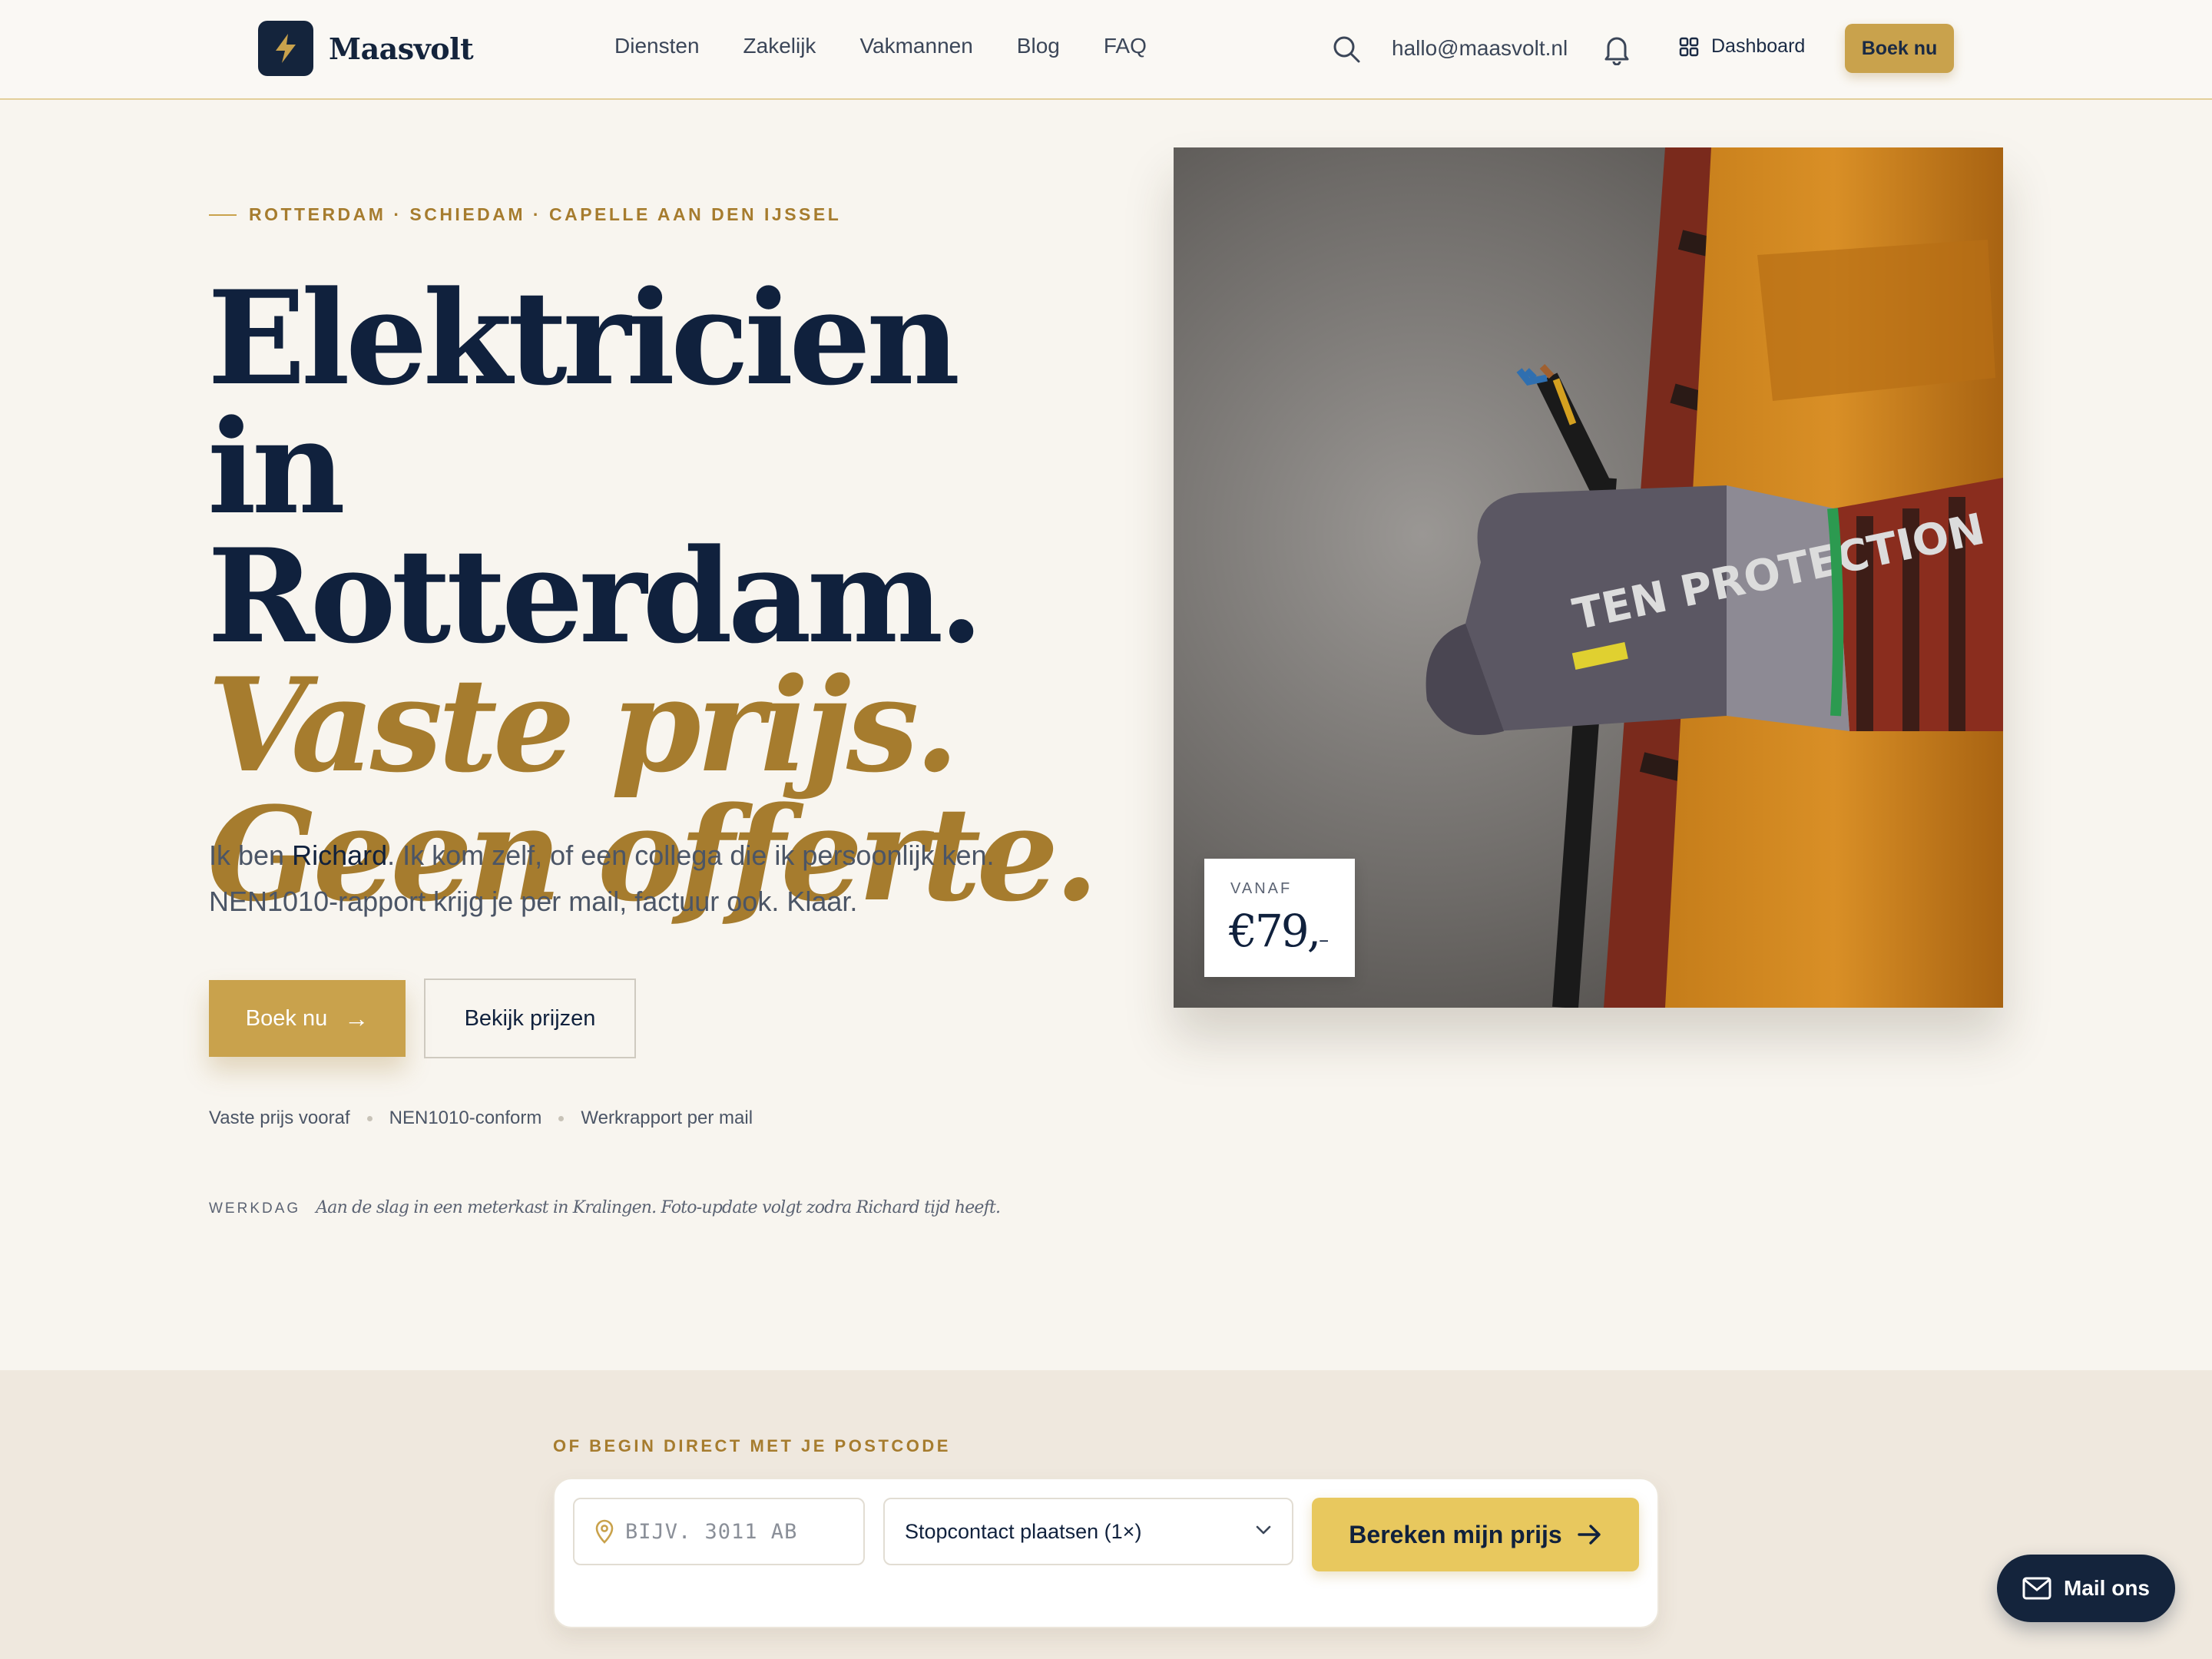 Image resolution: width=2212 pixels, height=1659 pixels. I want to click on header-book-button: Boek nu, so click(1900, 49).